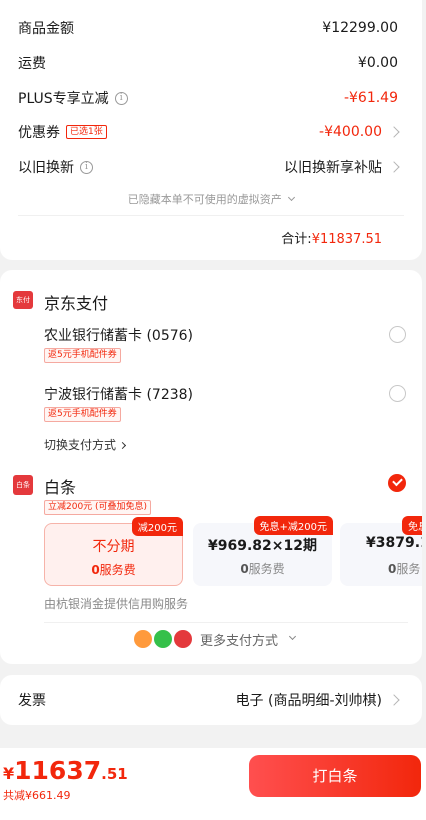  I want to click on baitiao-promo-tag: 立减200元 (可叠加免息), so click(98, 507).